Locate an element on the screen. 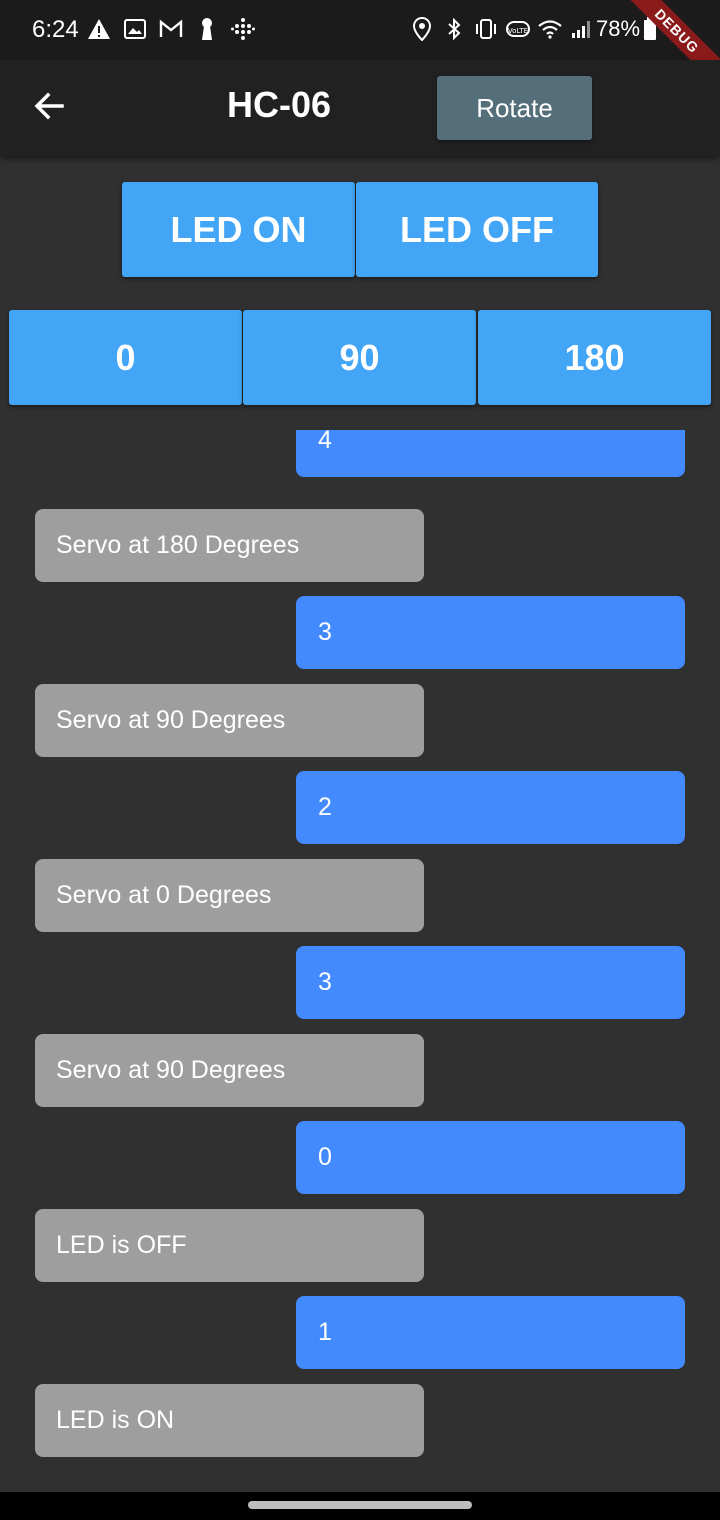 The image size is (720, 1520). app-bar: HC-06 Rotate is located at coordinates (360, 108).